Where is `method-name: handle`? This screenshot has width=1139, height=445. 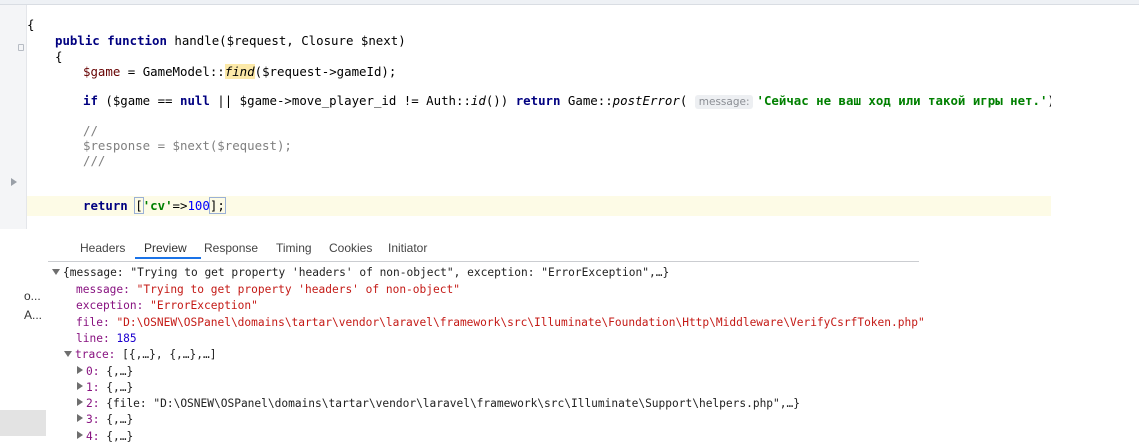 method-name: handle is located at coordinates (197, 40).